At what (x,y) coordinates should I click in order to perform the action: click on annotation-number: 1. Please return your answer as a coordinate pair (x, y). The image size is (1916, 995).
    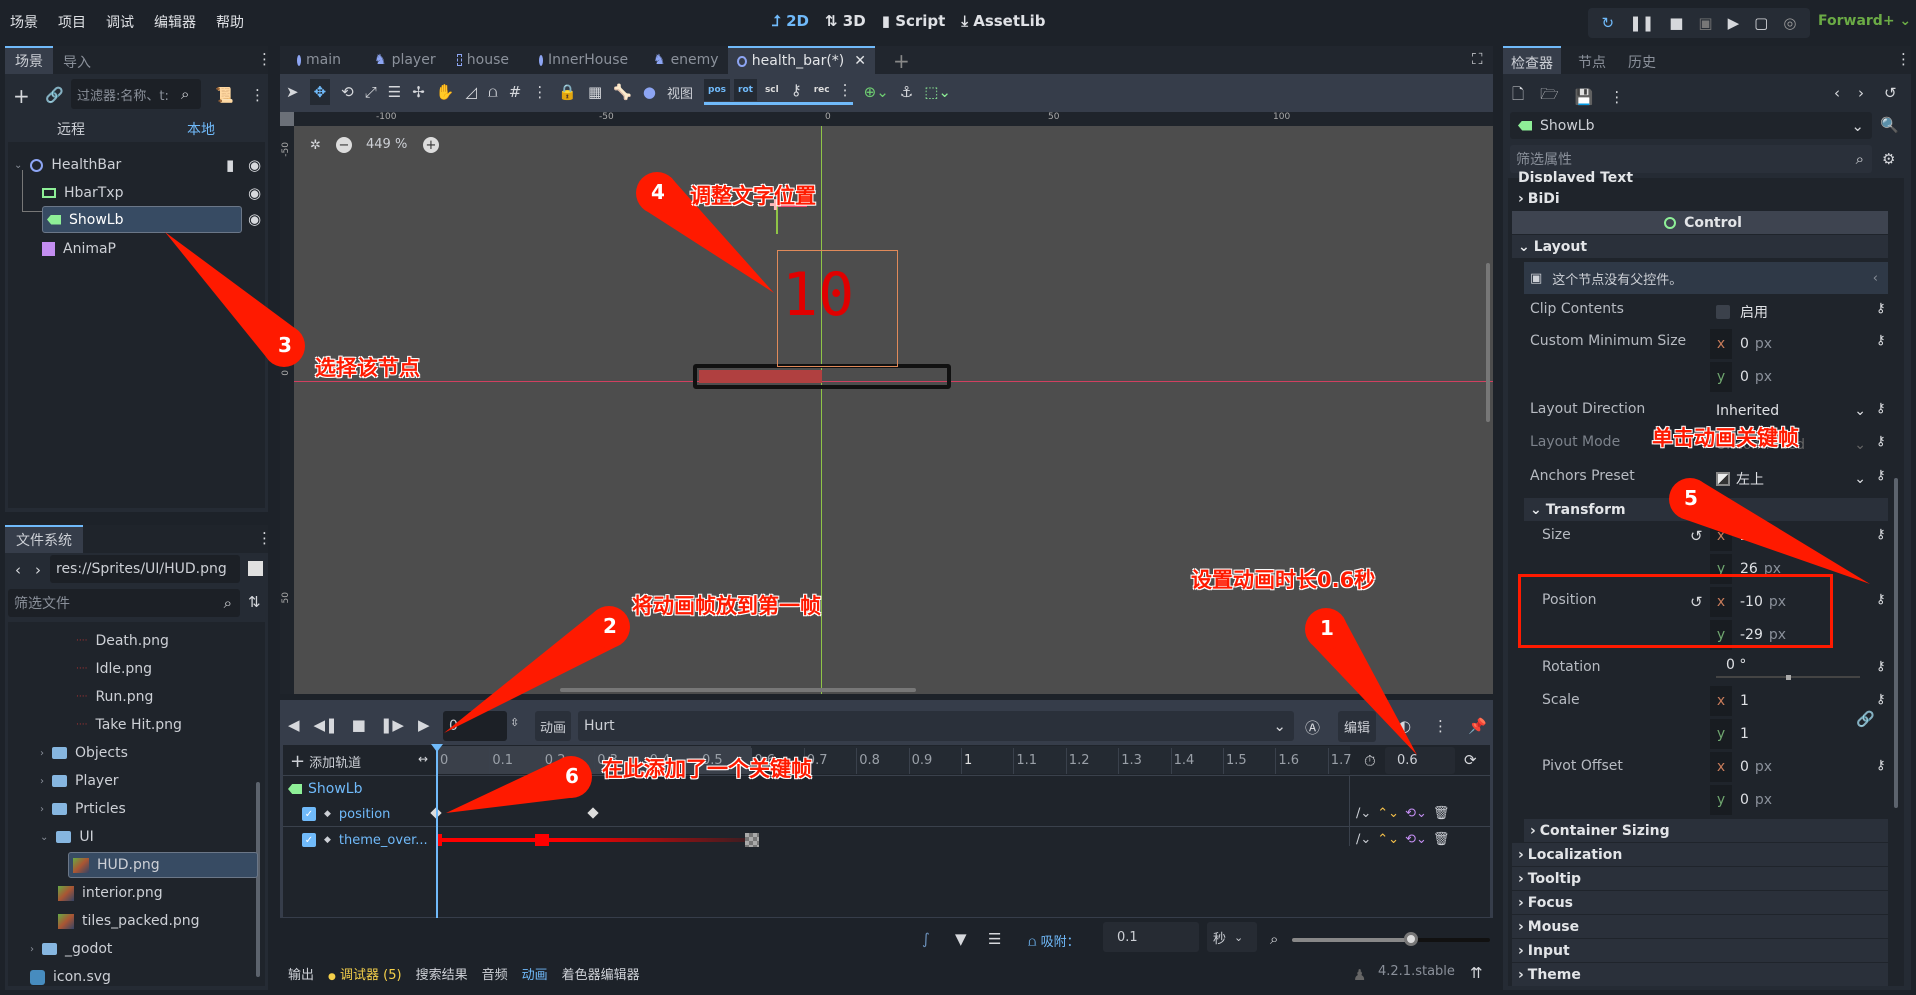
    Looking at the image, I should click on (1327, 628).